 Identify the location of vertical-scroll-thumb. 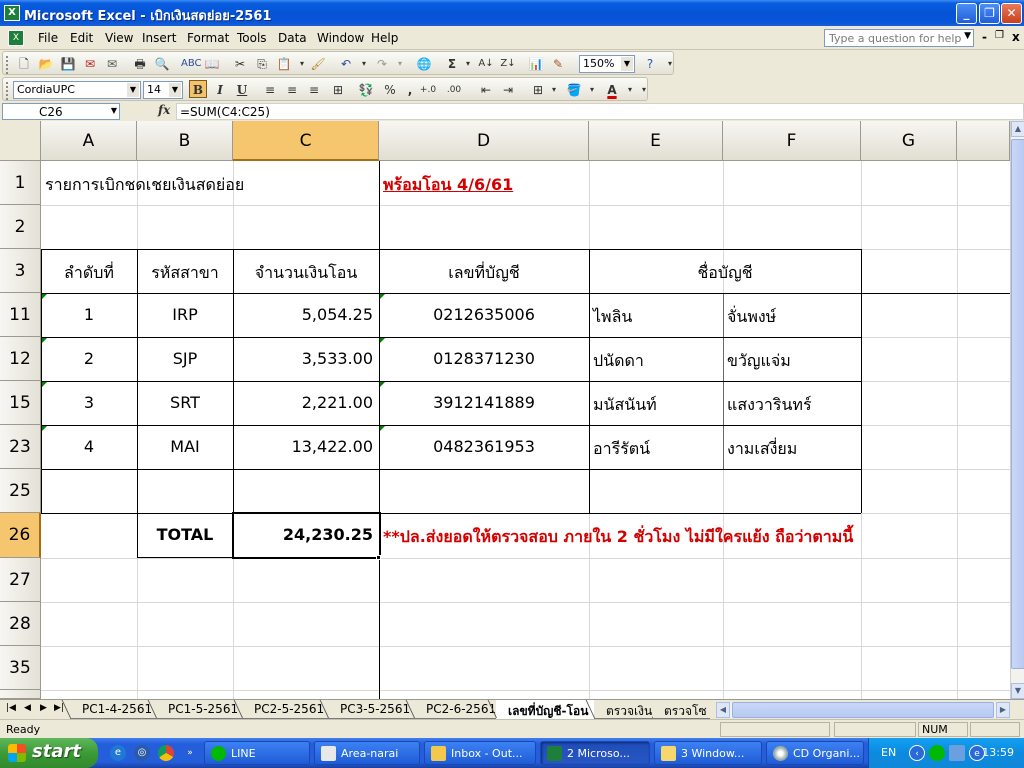
(1017, 404).